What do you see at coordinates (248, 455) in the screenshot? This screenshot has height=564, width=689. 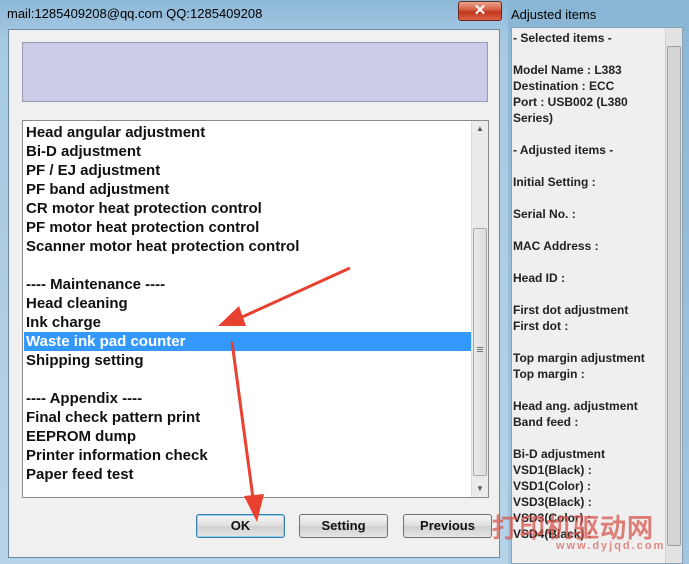 I see `list-item: Printer information check` at bounding box center [248, 455].